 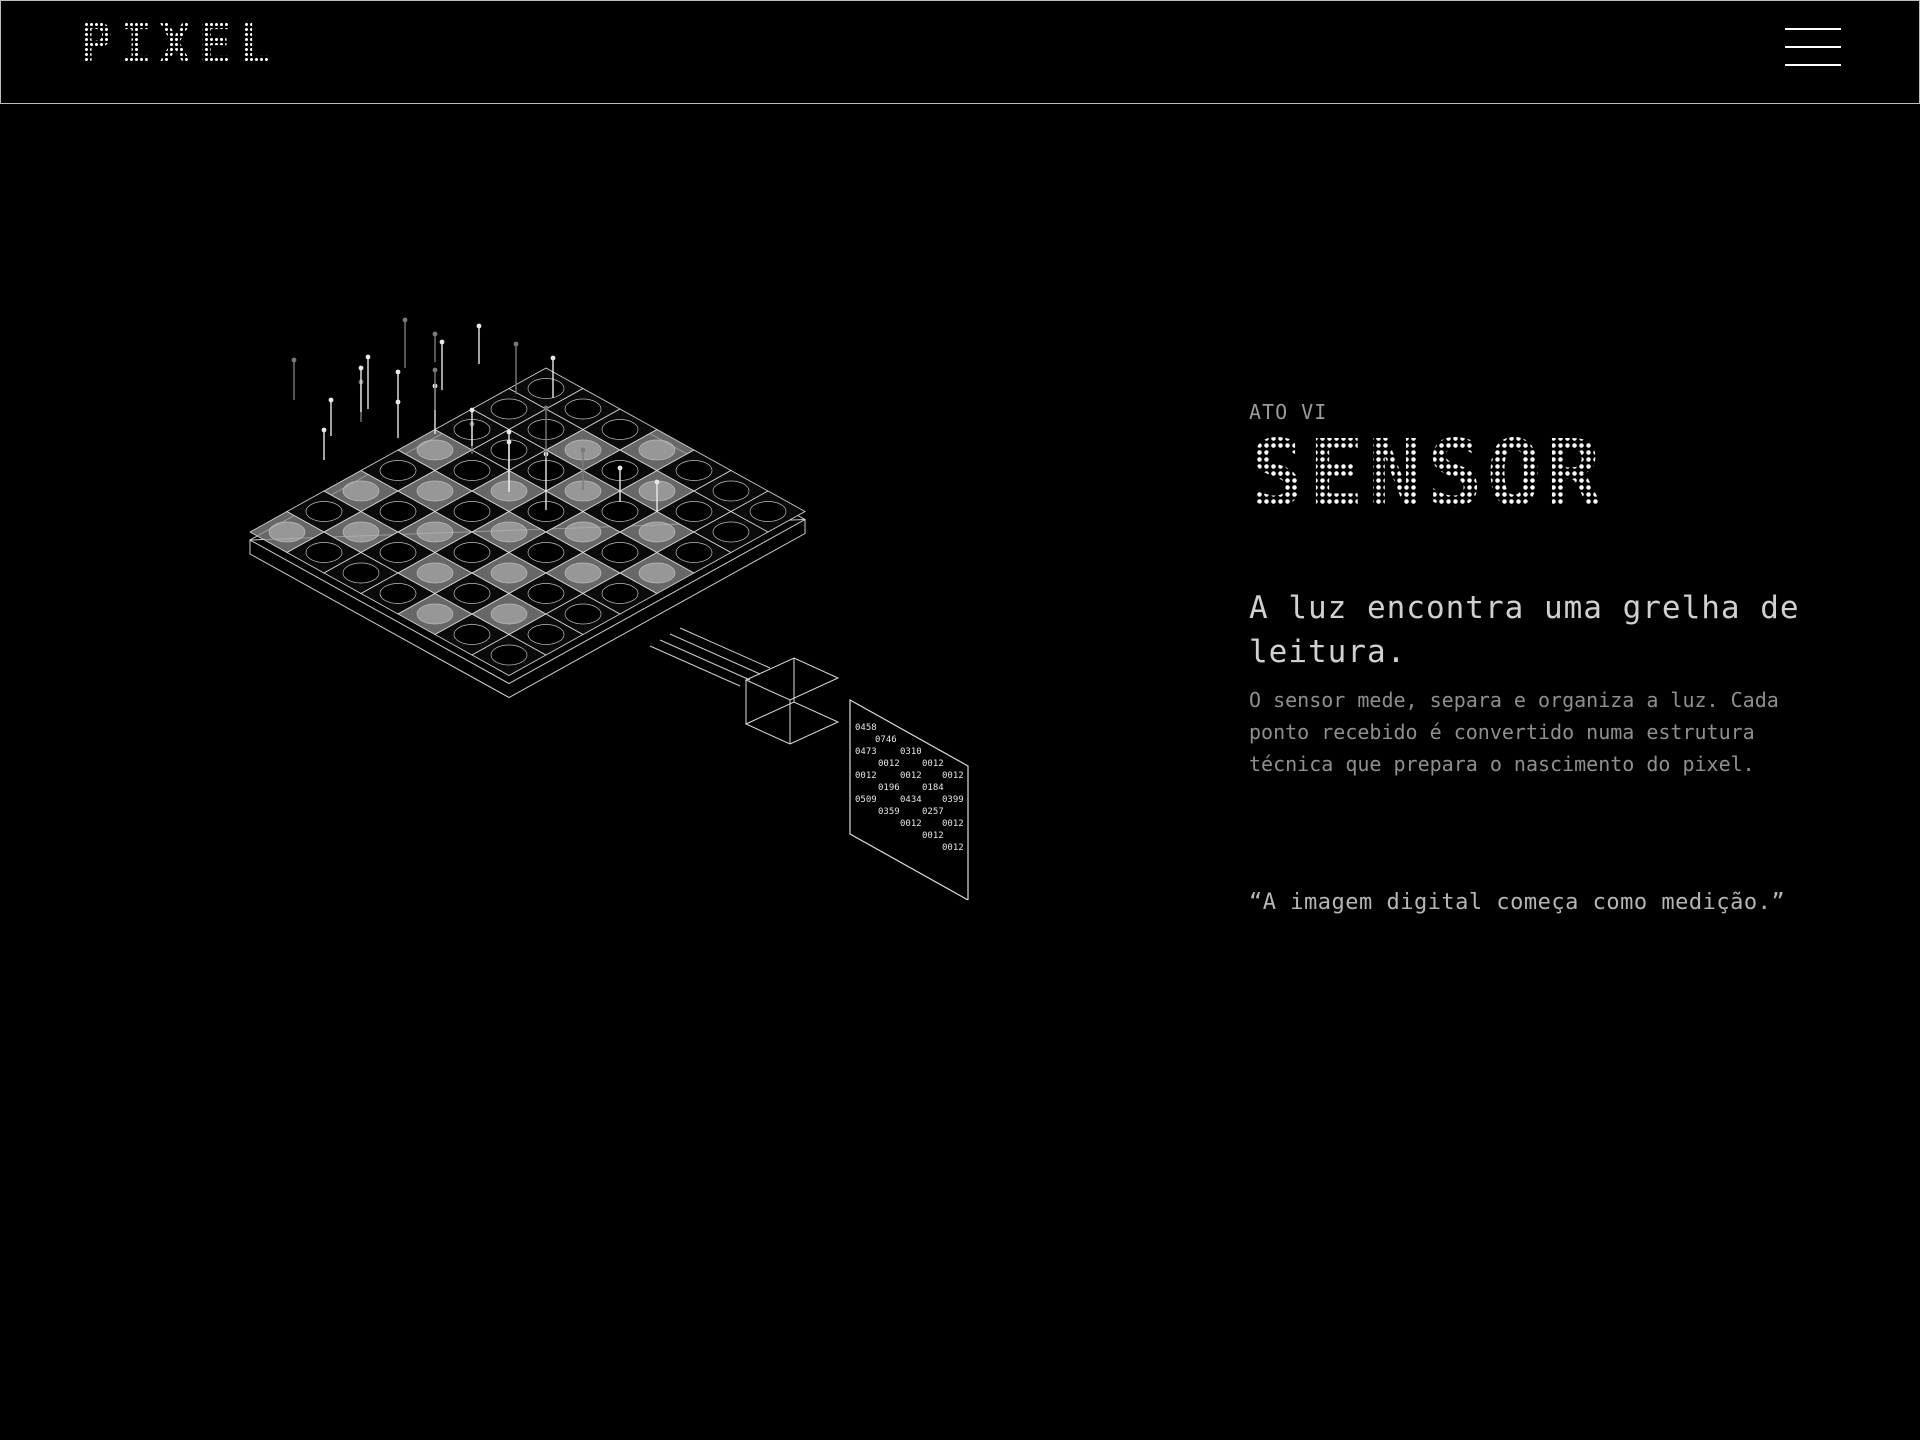 I want to click on sensor-grid, so click(x=527, y=533).